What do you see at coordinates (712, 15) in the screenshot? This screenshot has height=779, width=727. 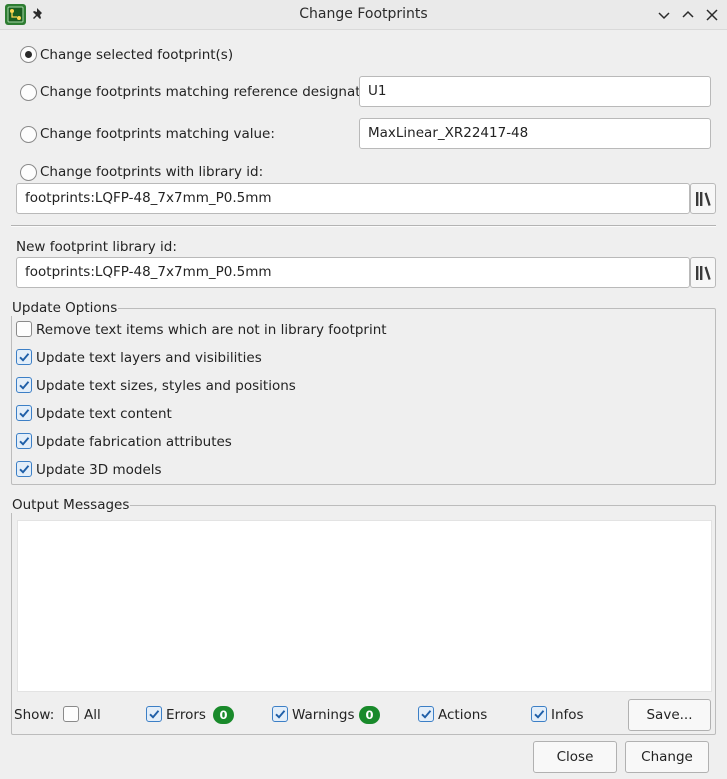 I see `close-icon` at bounding box center [712, 15].